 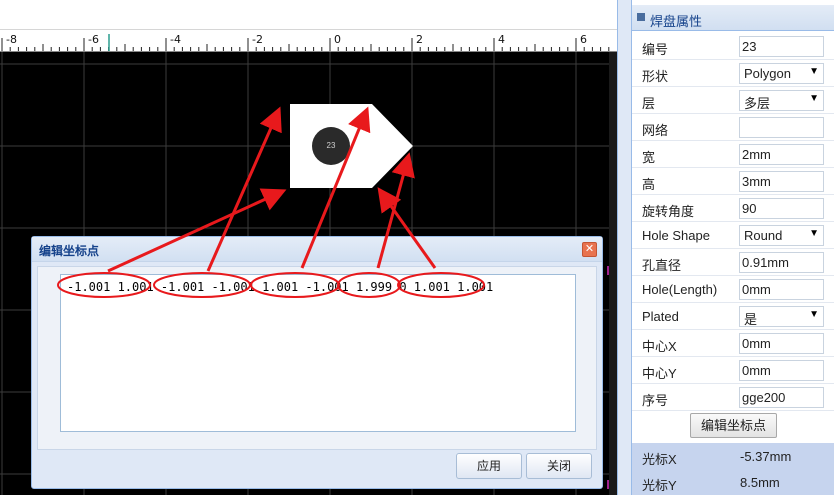 What do you see at coordinates (733, 343) in the screenshot?
I see `property-row: 中心X 0mm` at bounding box center [733, 343].